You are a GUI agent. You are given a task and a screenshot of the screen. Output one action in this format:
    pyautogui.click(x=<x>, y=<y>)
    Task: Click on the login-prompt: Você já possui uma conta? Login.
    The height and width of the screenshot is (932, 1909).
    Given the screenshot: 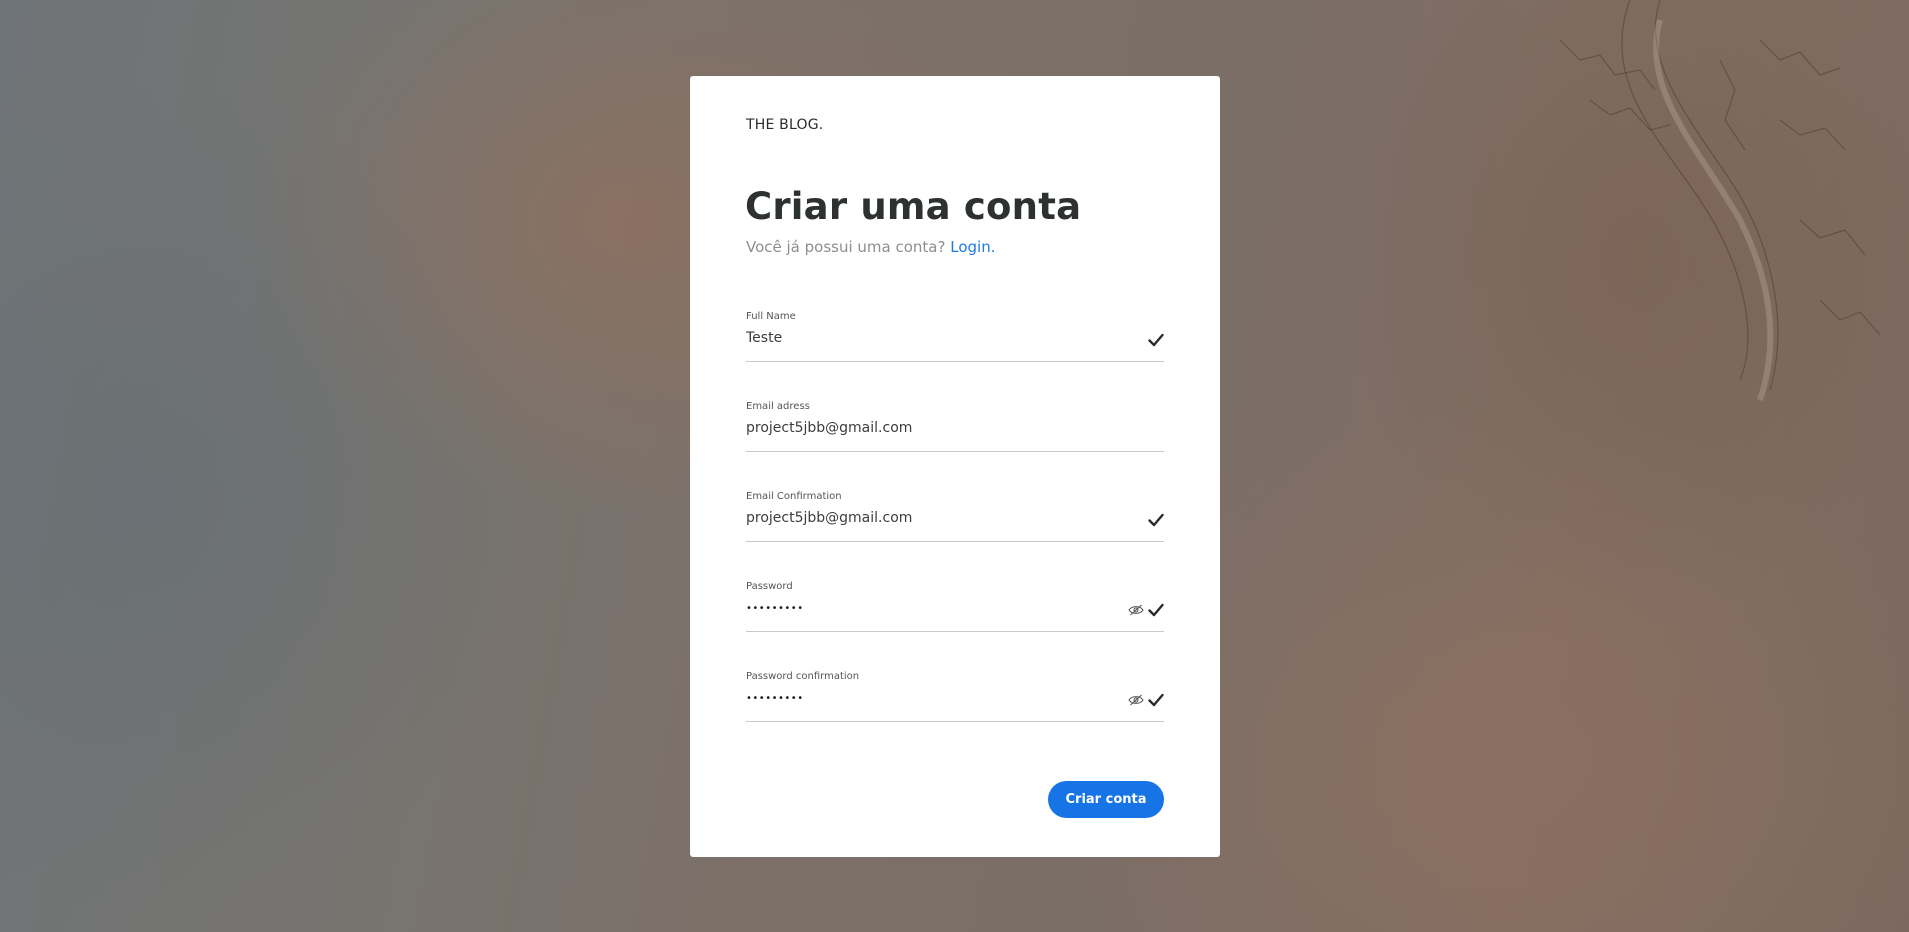 What is the action you would take?
    pyautogui.click(x=870, y=247)
    